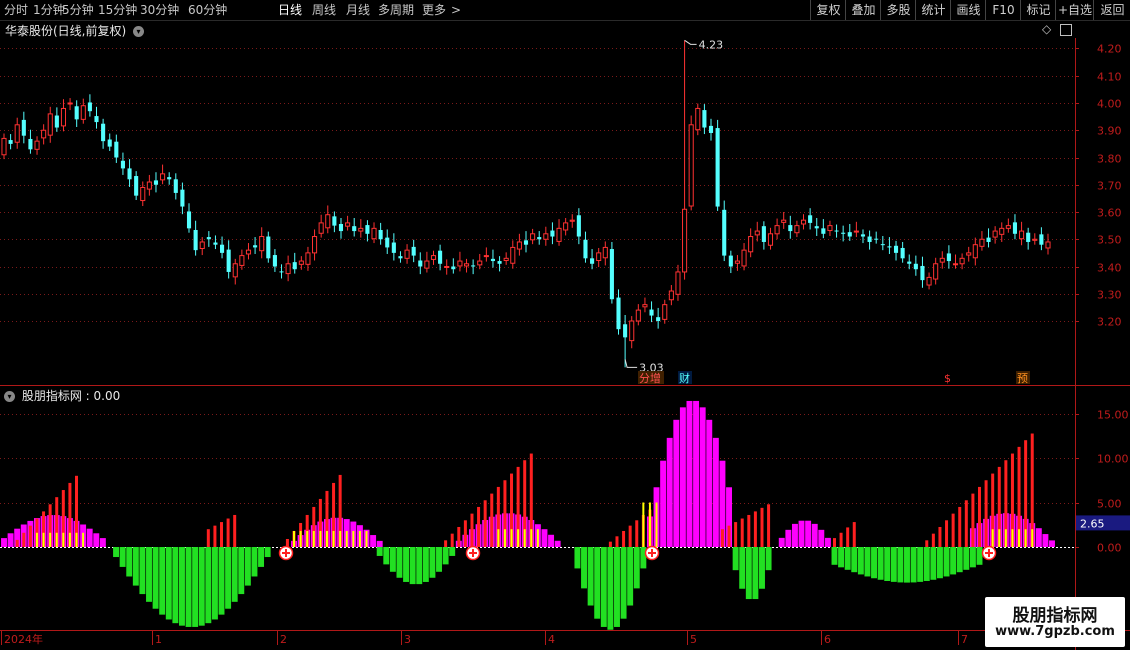 The image size is (1130, 650). I want to click on y-tick-label: 4.00, so click(1109, 104).